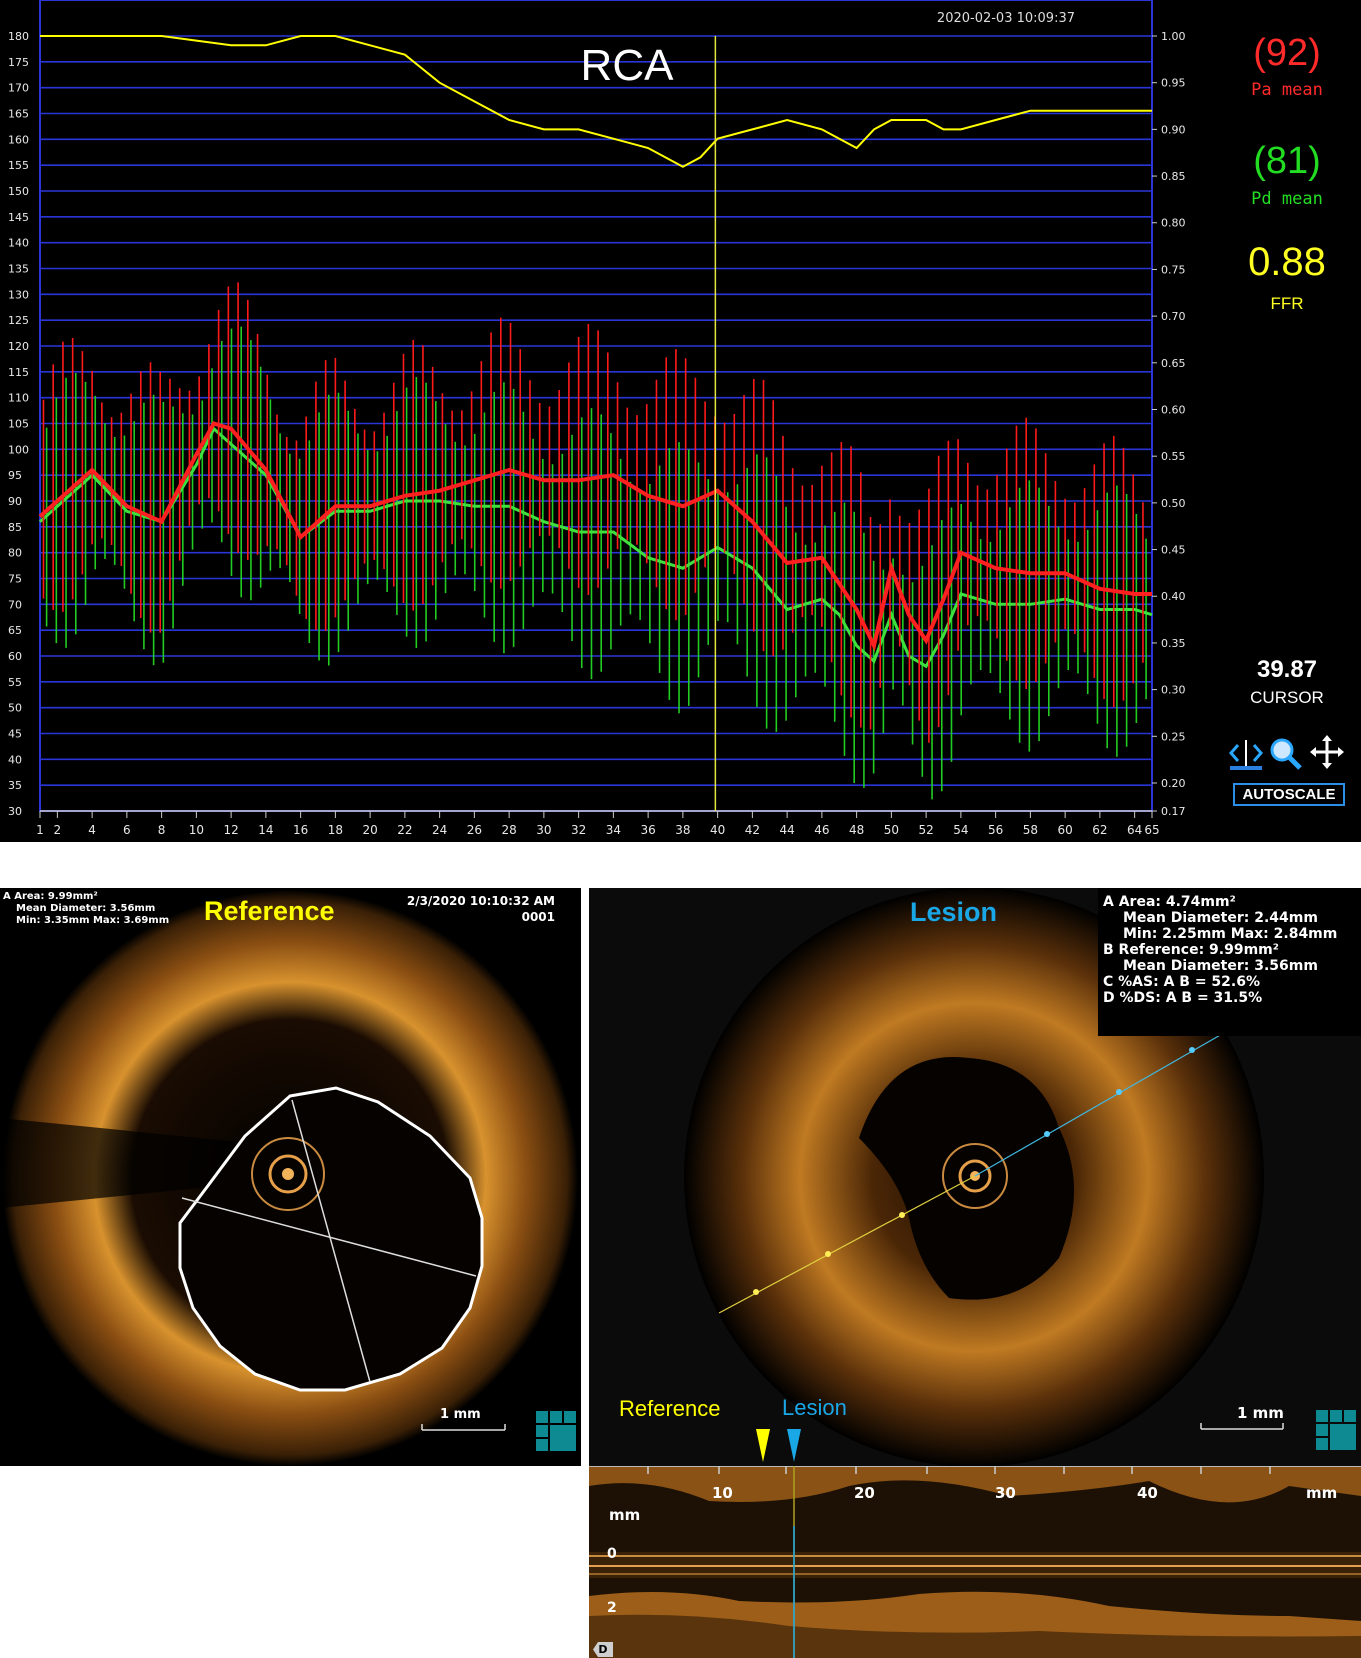 The width and height of the screenshot is (1361, 1658). Describe the element at coordinates (439, 830) in the screenshot. I see `x-tick-label: 24` at that location.